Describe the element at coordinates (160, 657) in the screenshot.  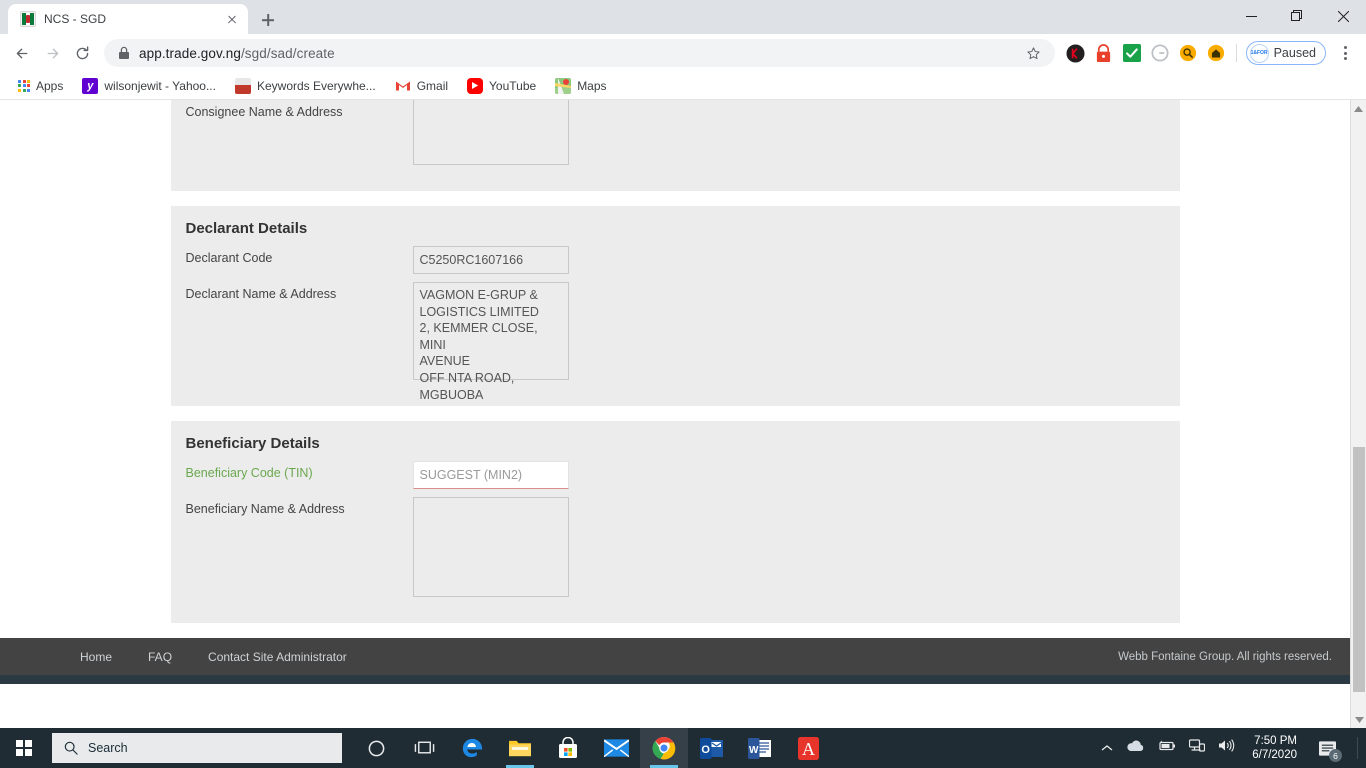
I see `footer-link-faq: FAQ` at that location.